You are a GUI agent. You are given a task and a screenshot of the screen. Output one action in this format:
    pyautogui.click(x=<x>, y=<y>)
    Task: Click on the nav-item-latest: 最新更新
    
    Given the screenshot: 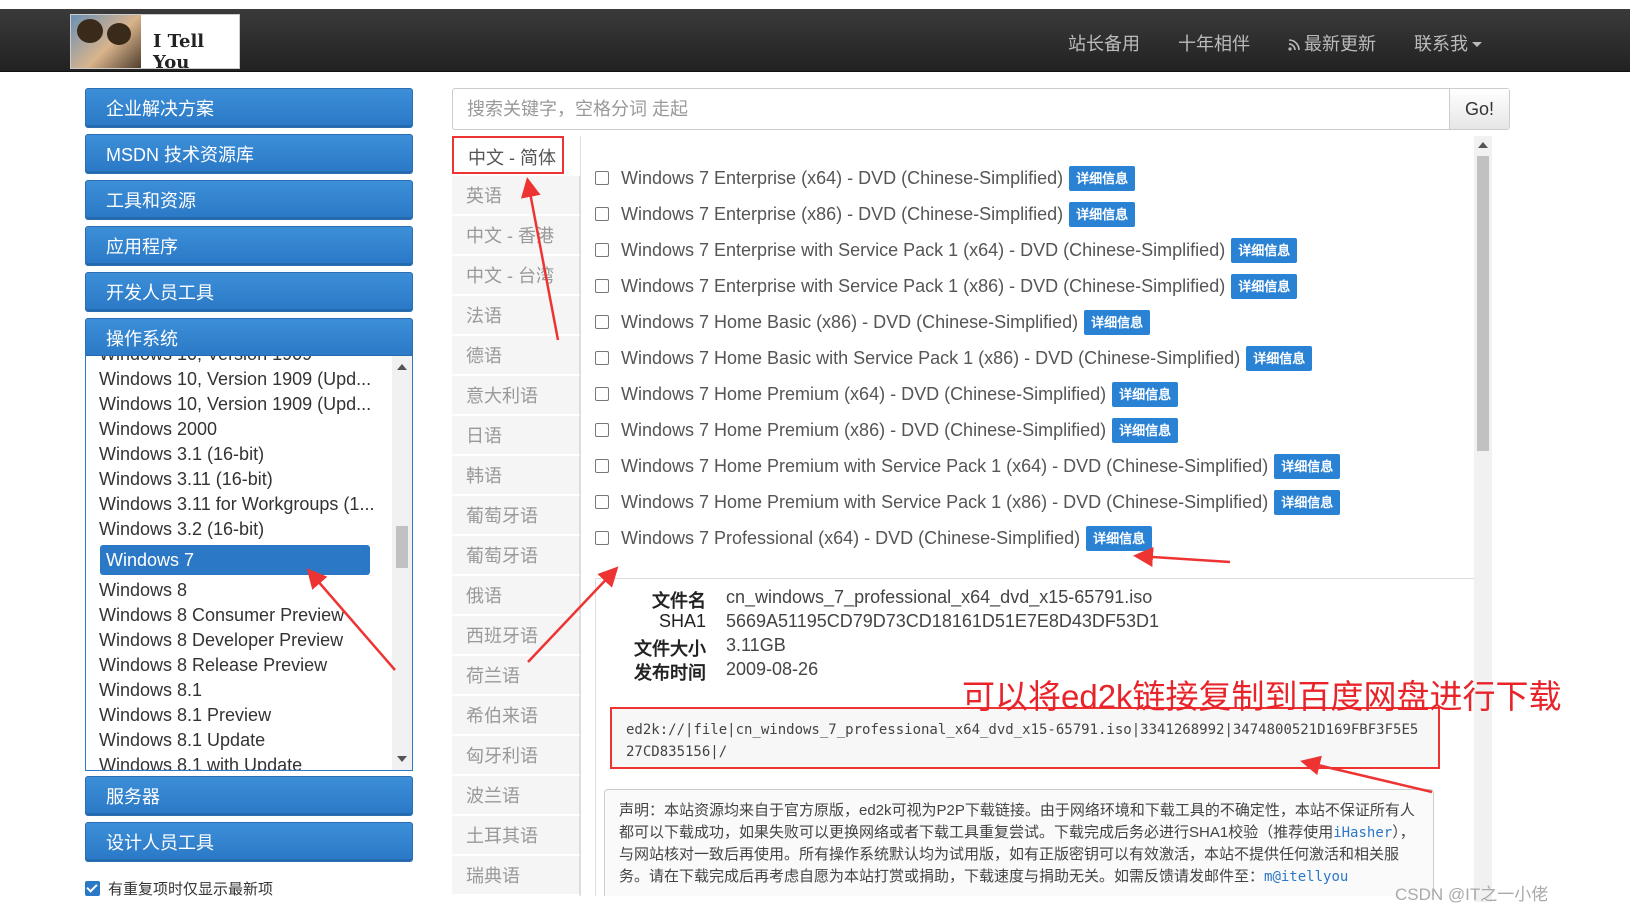 What is the action you would take?
    pyautogui.click(x=1332, y=43)
    